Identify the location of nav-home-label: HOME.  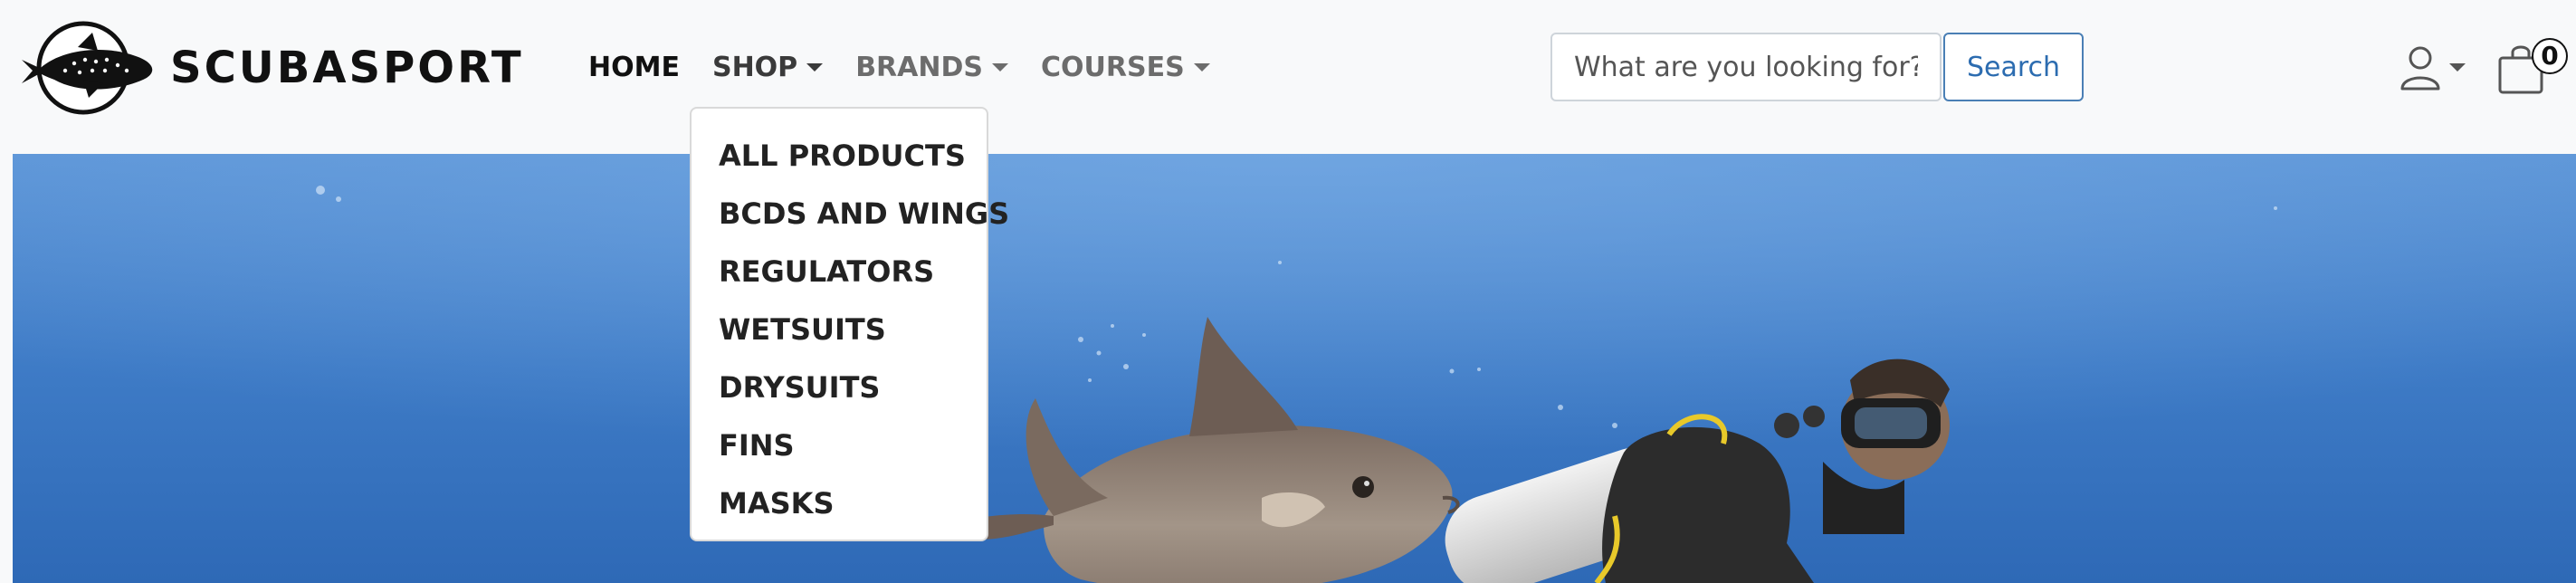
(634, 67).